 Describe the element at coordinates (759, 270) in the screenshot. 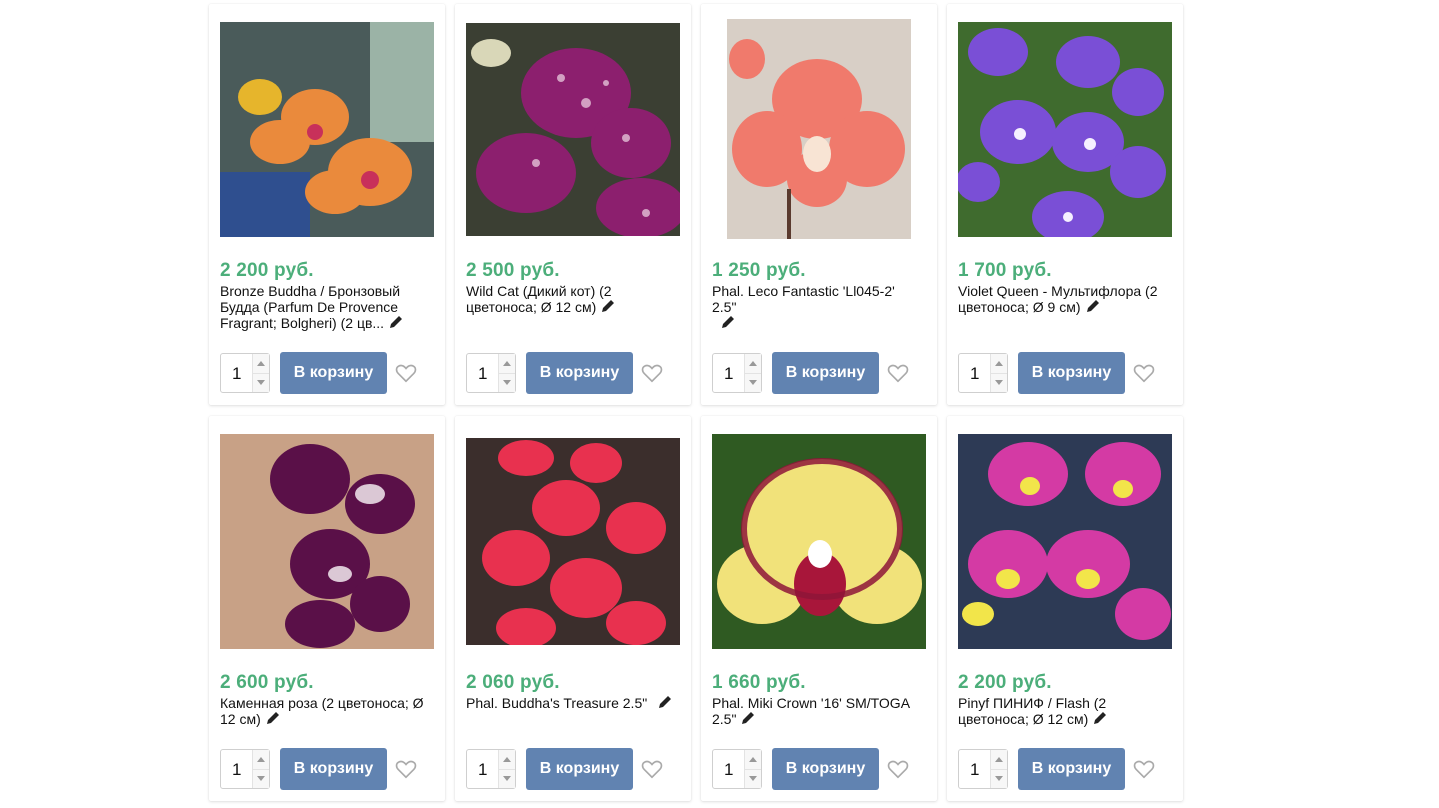

I see `product-price: 1 250 руб.` at that location.